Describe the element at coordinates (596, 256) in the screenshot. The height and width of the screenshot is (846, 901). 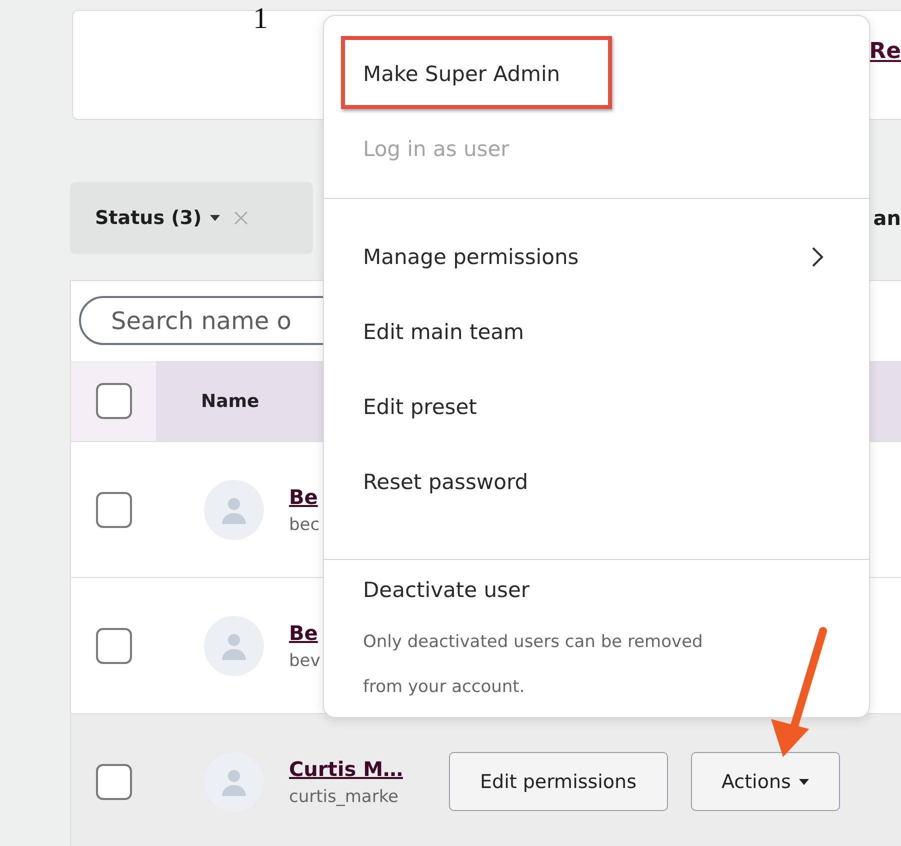
I see `menu-item: Manage permissions` at that location.